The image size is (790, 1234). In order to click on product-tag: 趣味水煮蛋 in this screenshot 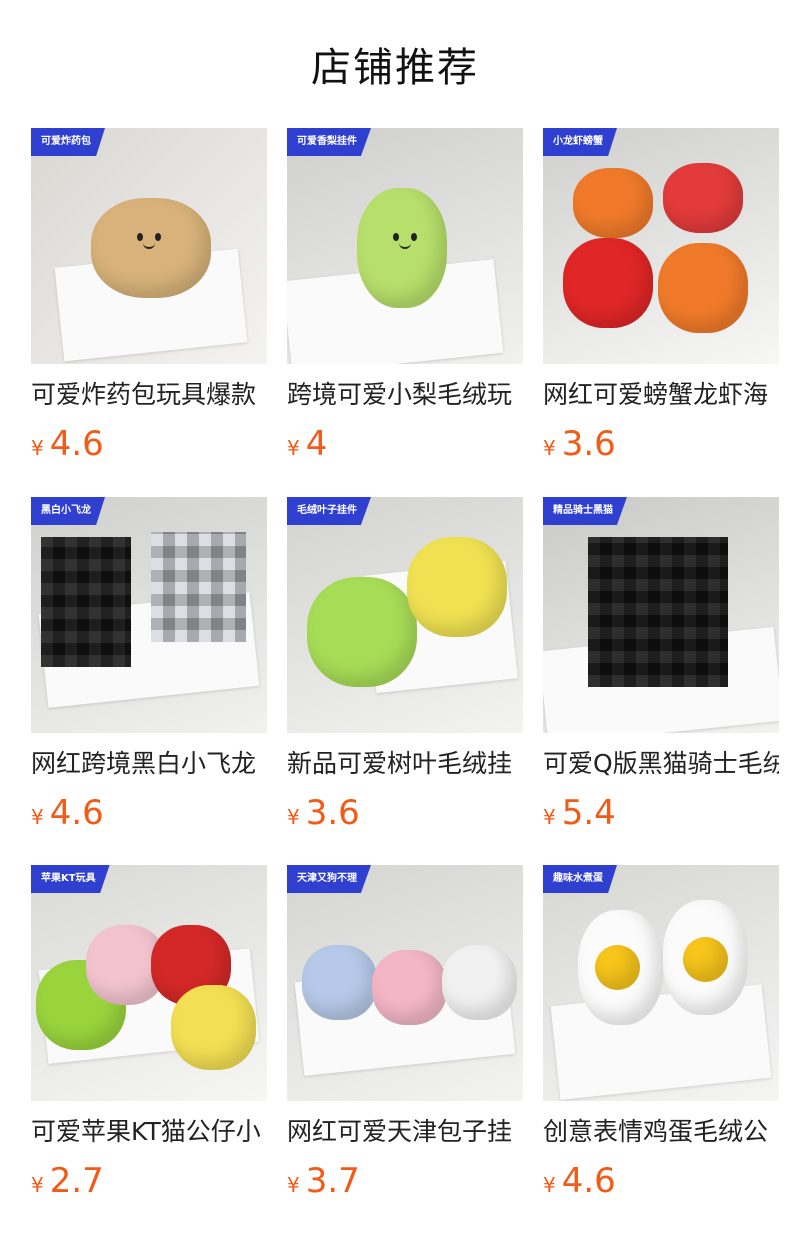, I will do `click(580, 879)`.